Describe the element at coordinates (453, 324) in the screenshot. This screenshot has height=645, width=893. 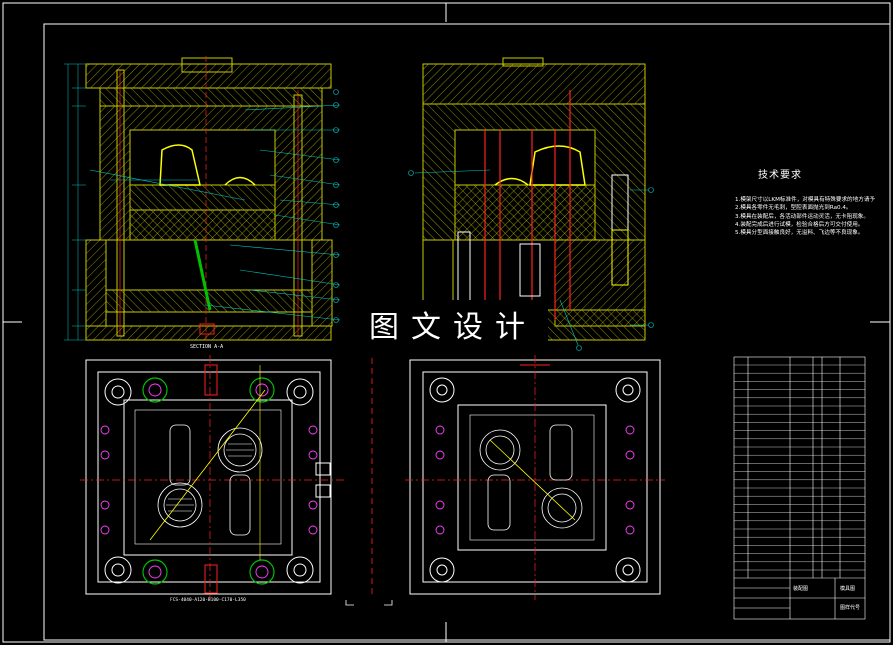
I see `watermark: 图文设计` at that location.